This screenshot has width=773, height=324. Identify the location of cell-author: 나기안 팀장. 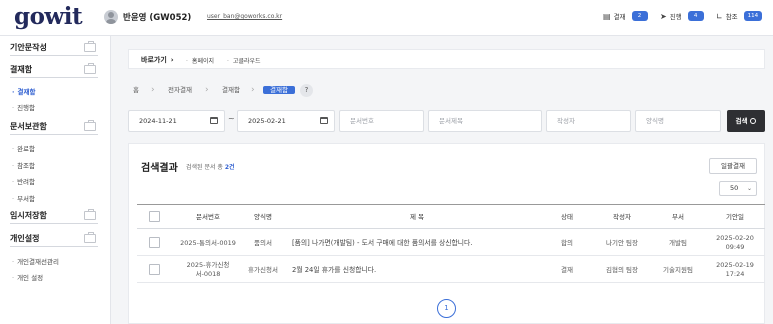
(622, 242).